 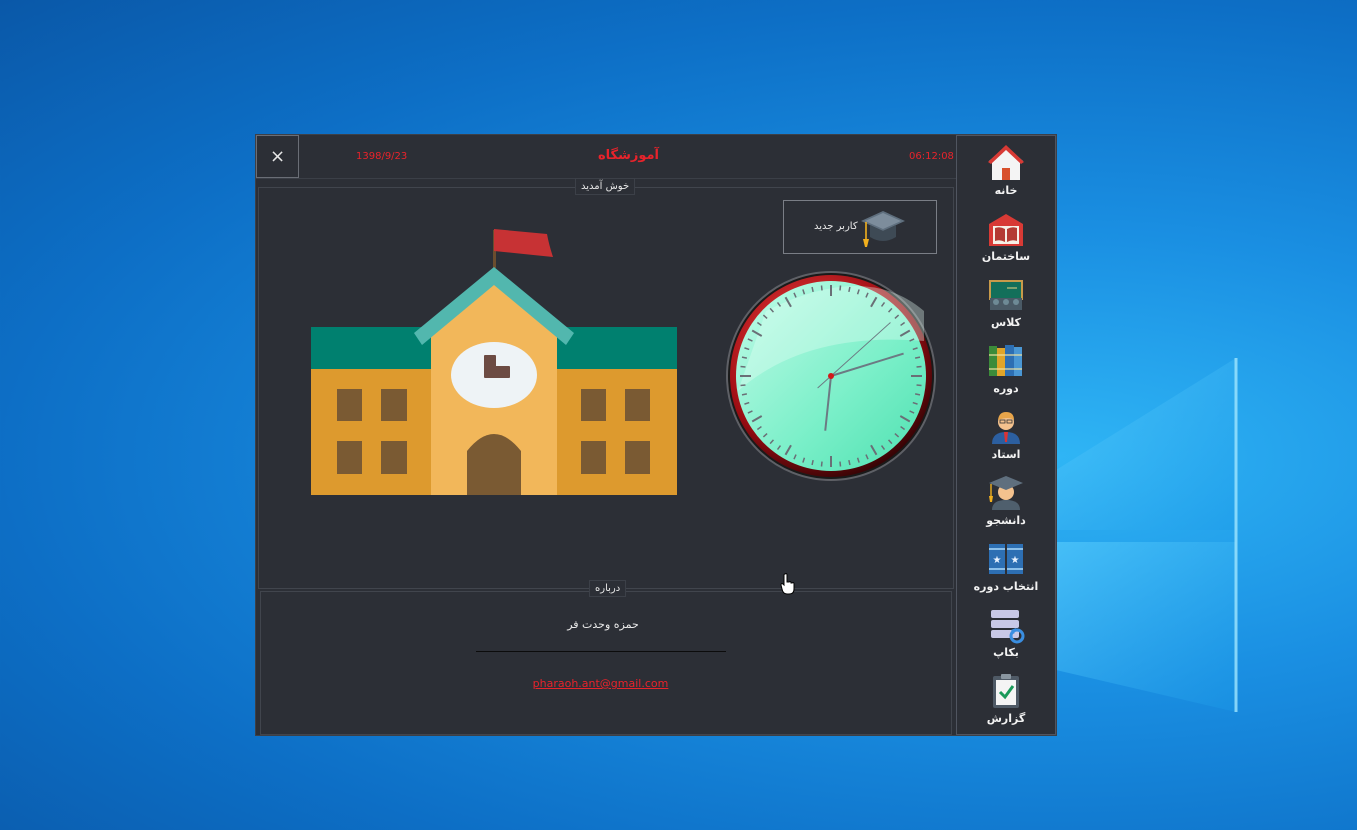 I want to click on author-email-link: pharaoh.ant@gmail.com, so click(x=600, y=683).